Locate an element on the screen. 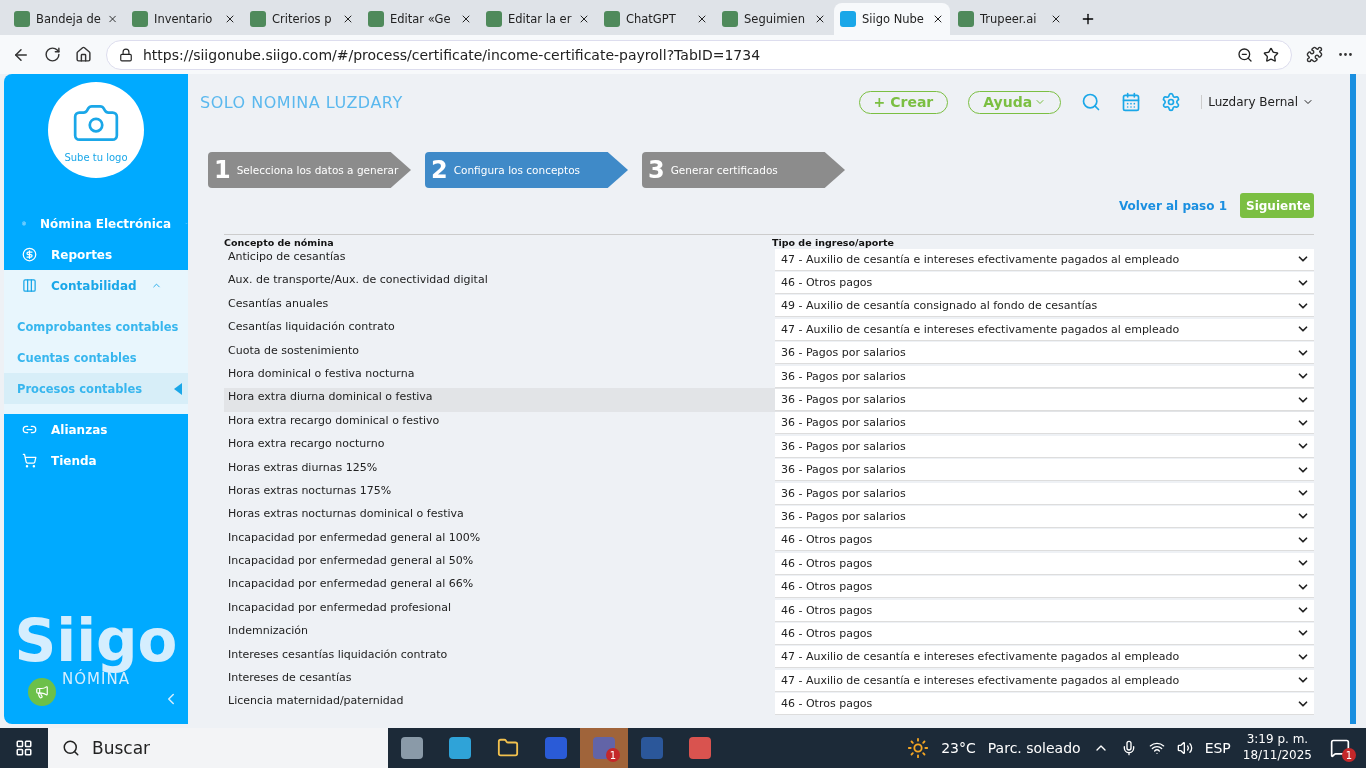 The image size is (1366, 768). table-cell-text: Incapacidad por enfermedad profesional is located at coordinates (340, 606).